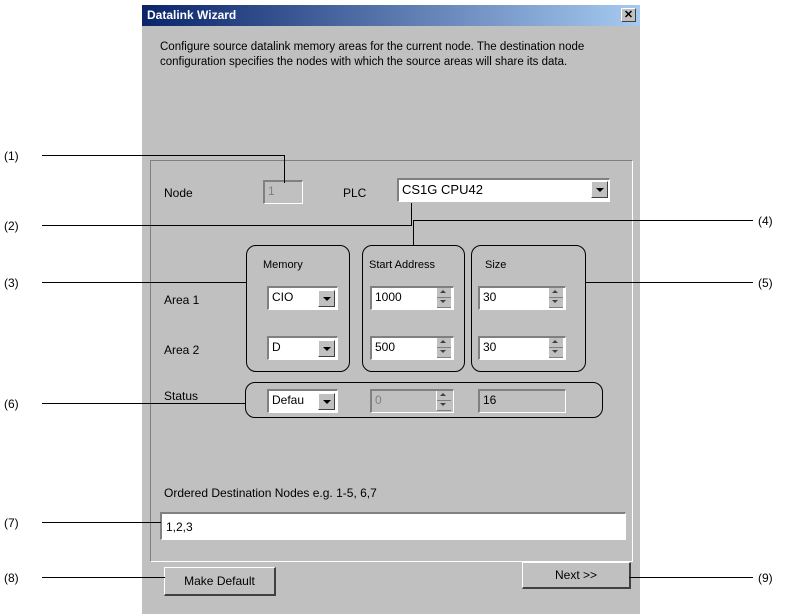 The image size is (791, 614). I want to click on area2-label: Area 2, so click(182, 350).